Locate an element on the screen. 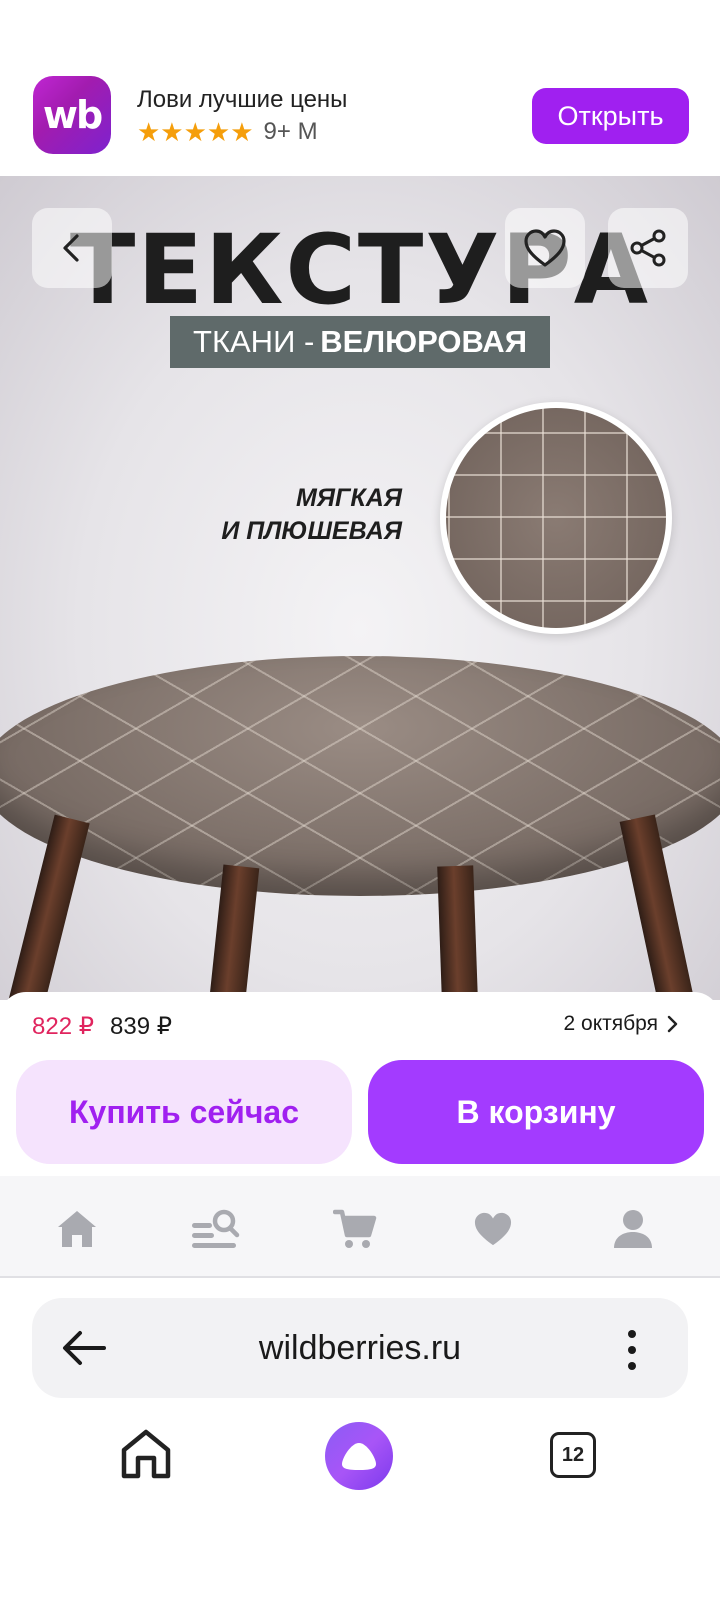 This screenshot has width=720, height=1600. browser-bottom-bar: 12 is located at coordinates (360, 1460).